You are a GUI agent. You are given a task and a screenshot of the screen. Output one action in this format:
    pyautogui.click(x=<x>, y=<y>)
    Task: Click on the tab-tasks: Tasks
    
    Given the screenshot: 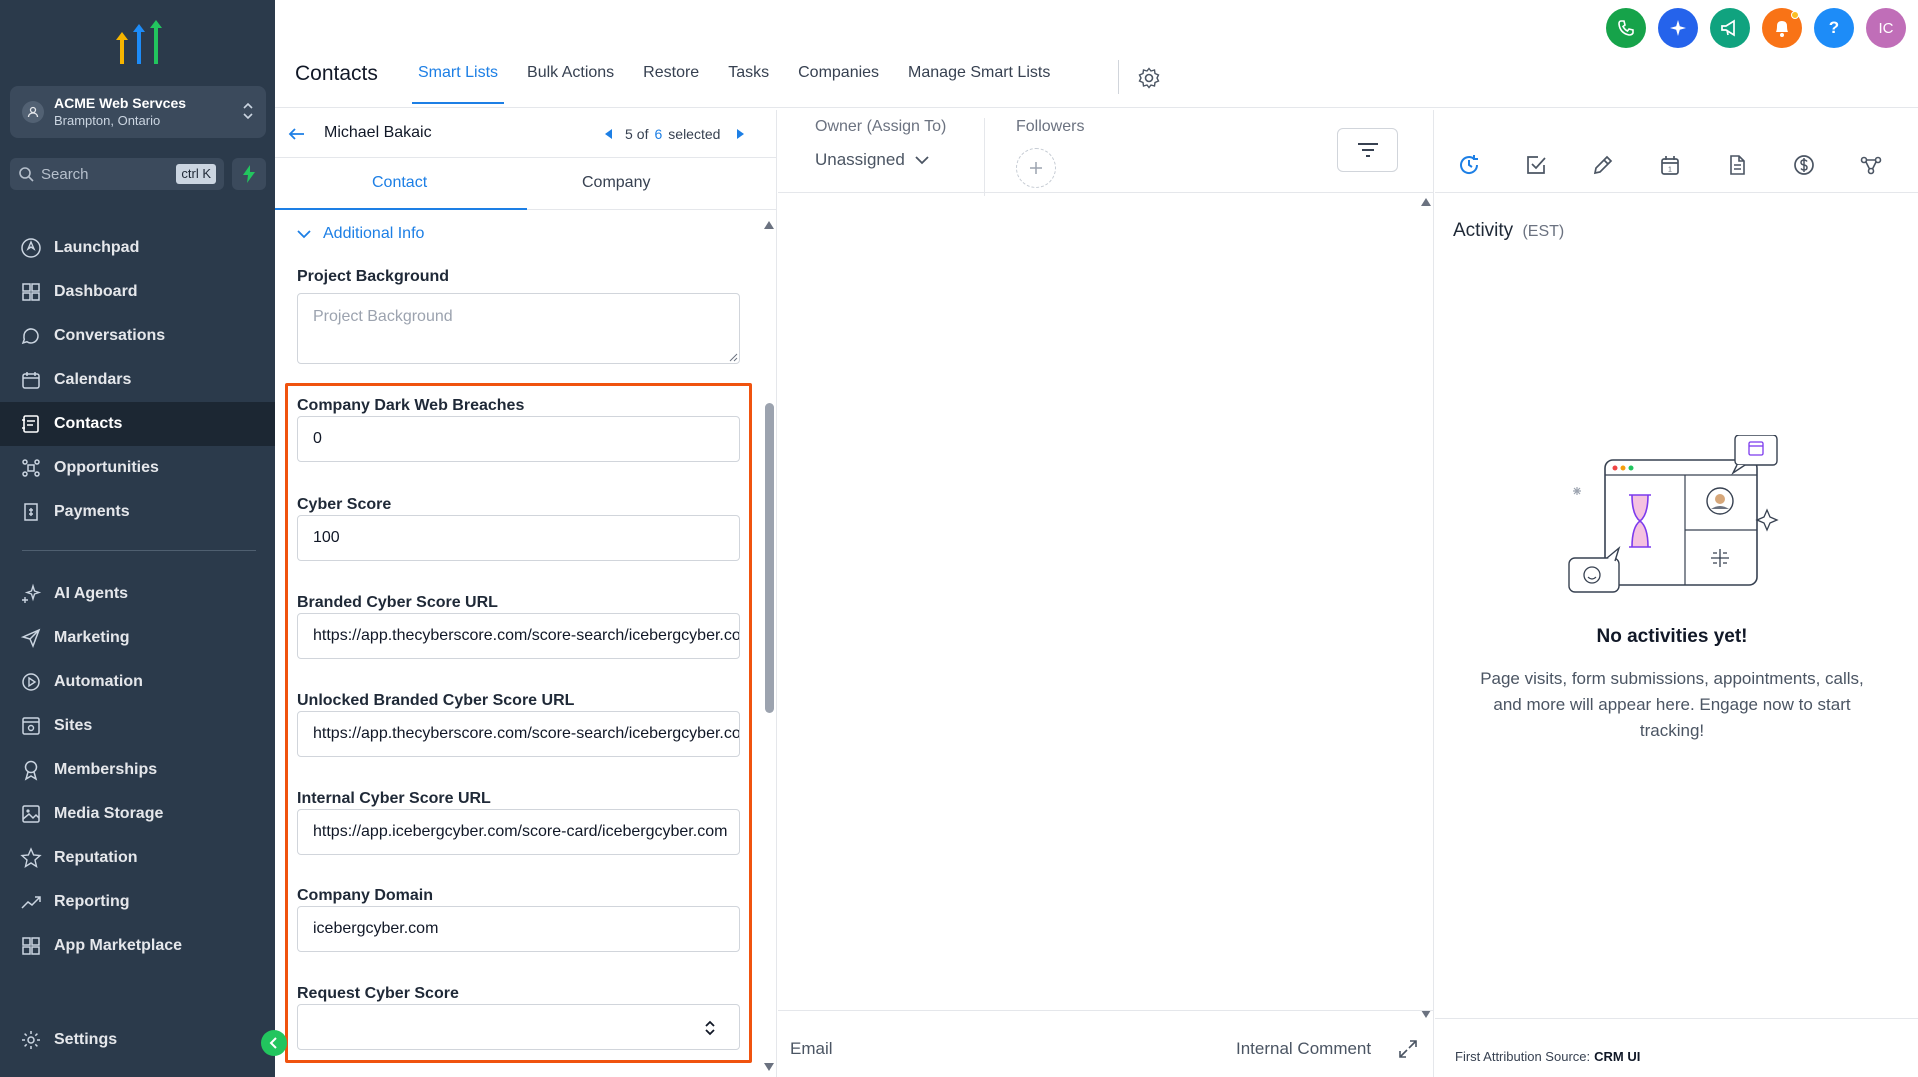 What is the action you would take?
    pyautogui.click(x=748, y=84)
    